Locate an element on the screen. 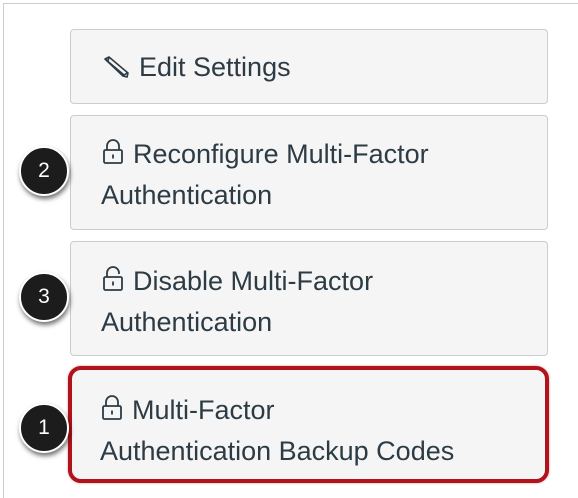 Image resolution: width=578 pixels, height=498 pixels. callout-badge: 1 is located at coordinates (44, 428).